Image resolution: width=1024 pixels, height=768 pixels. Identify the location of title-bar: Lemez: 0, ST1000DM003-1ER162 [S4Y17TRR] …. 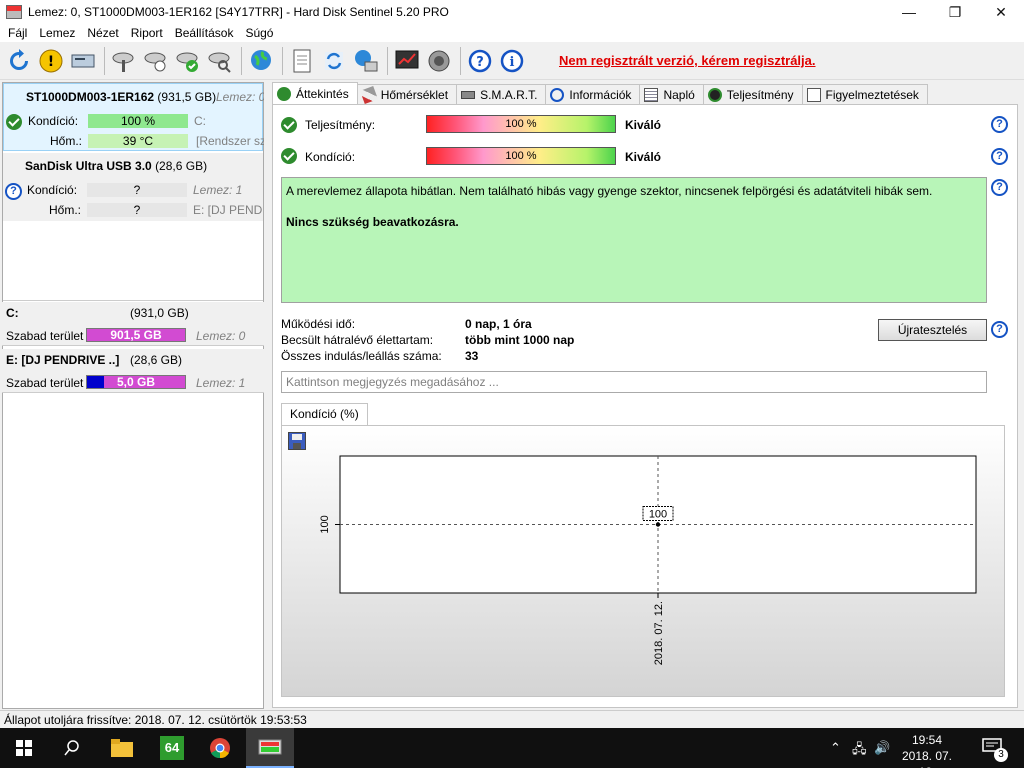
(512, 12).